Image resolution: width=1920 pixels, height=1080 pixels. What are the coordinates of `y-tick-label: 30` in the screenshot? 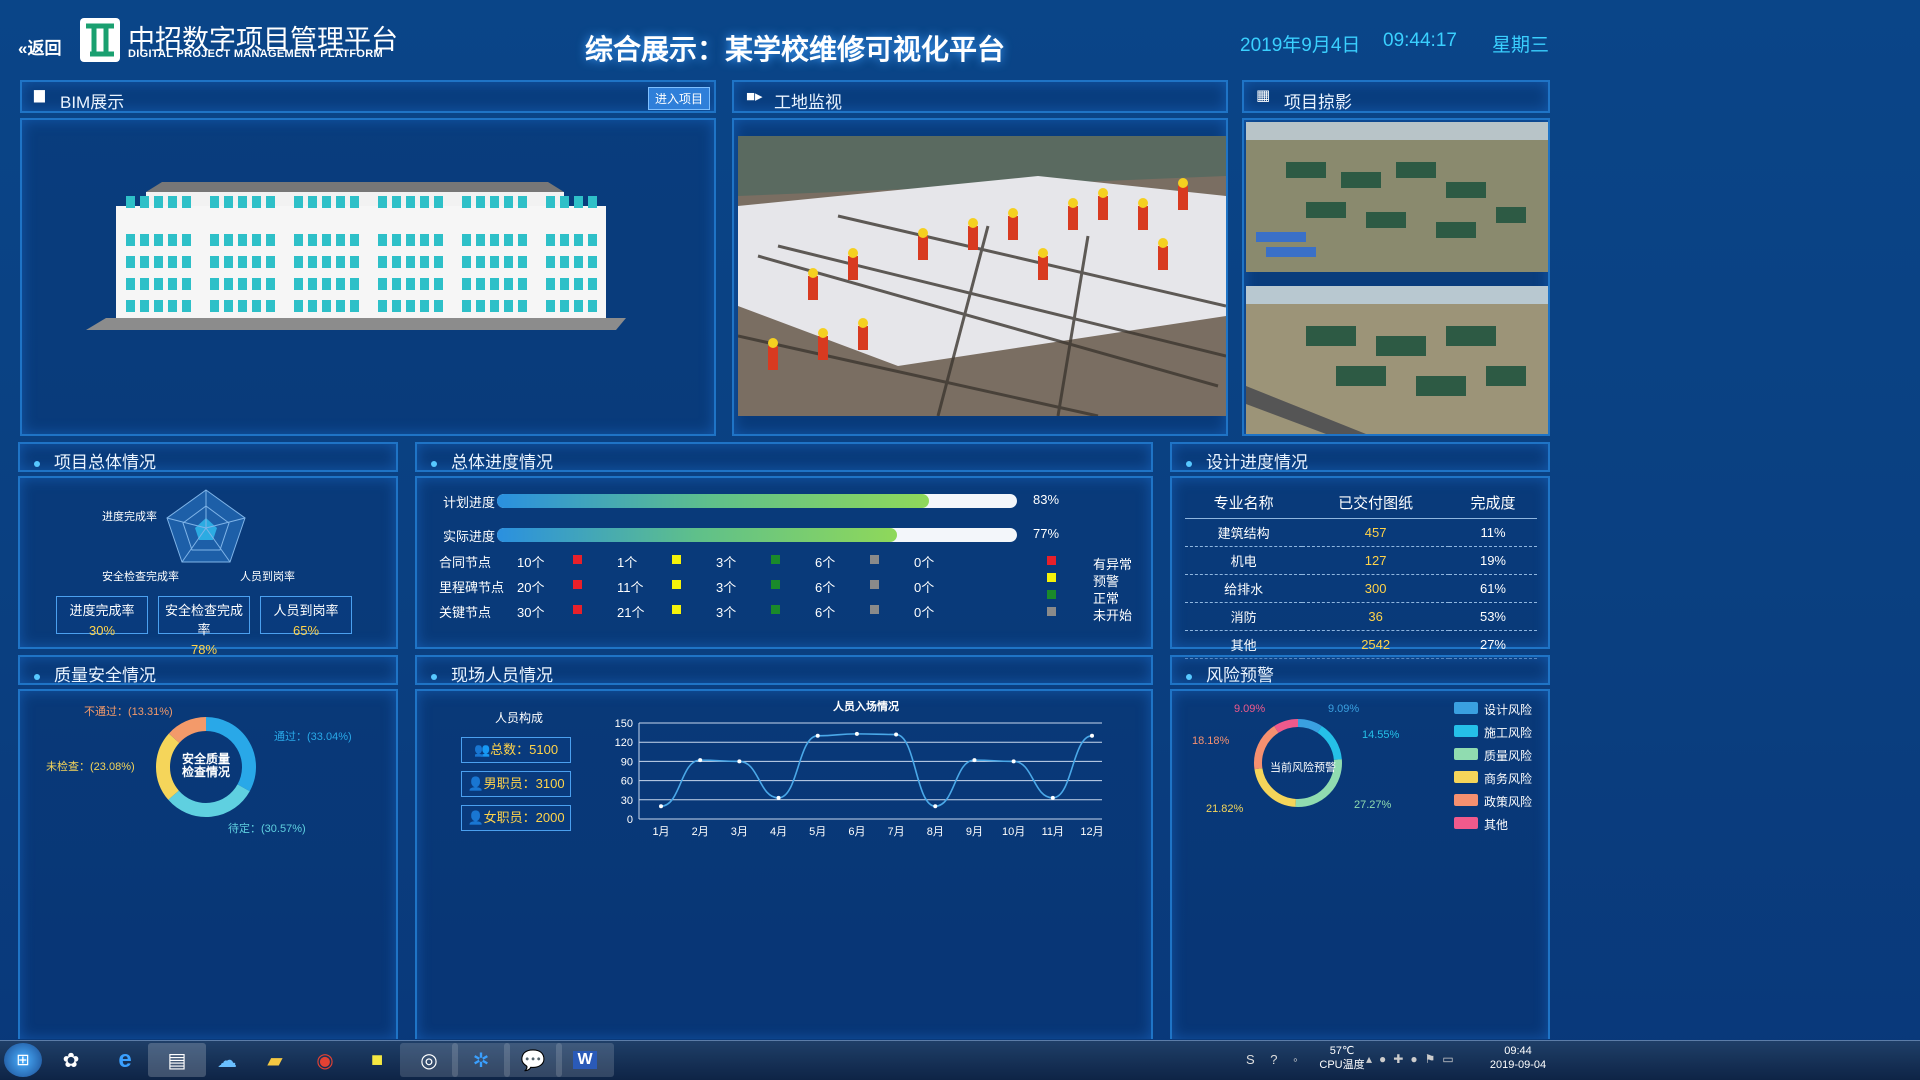 It's located at (627, 801).